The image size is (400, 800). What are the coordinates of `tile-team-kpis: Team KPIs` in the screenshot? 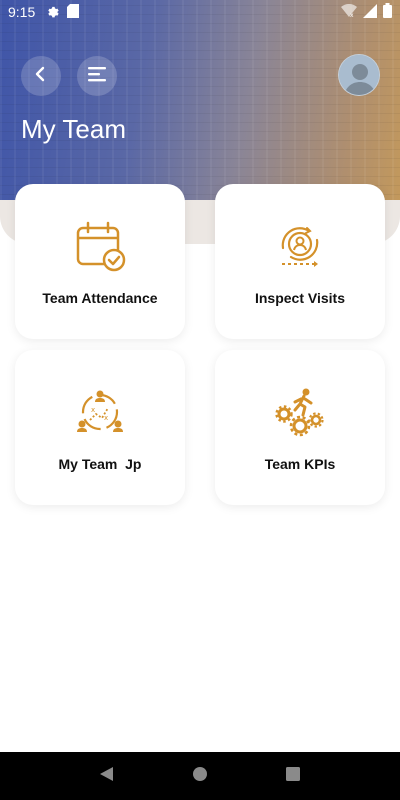 It's located at (300, 427).